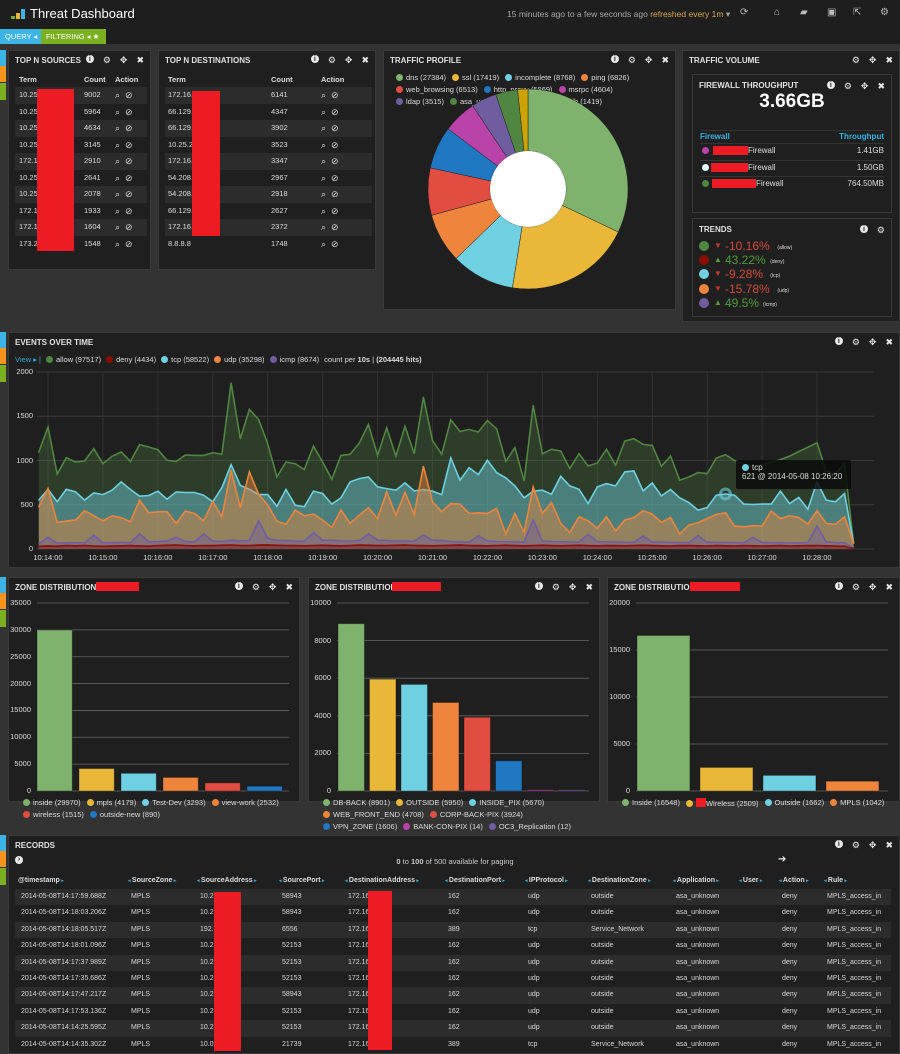 The height and width of the screenshot is (1054, 900). What do you see at coordinates (794, 880) in the screenshot?
I see `column-label: Action` at bounding box center [794, 880].